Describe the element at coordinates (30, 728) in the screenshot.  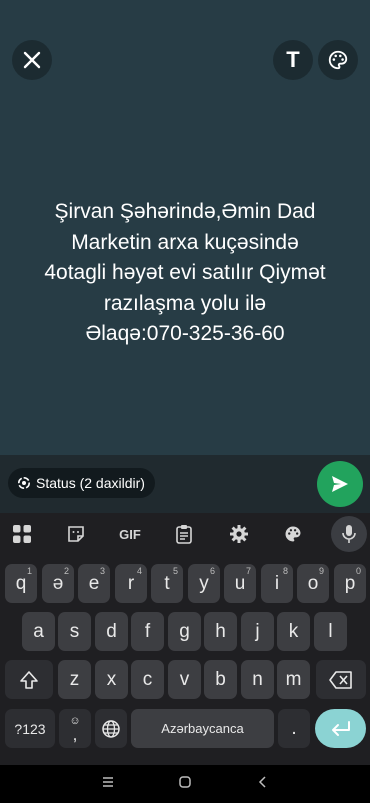
I see `symbols-key: ?123` at that location.